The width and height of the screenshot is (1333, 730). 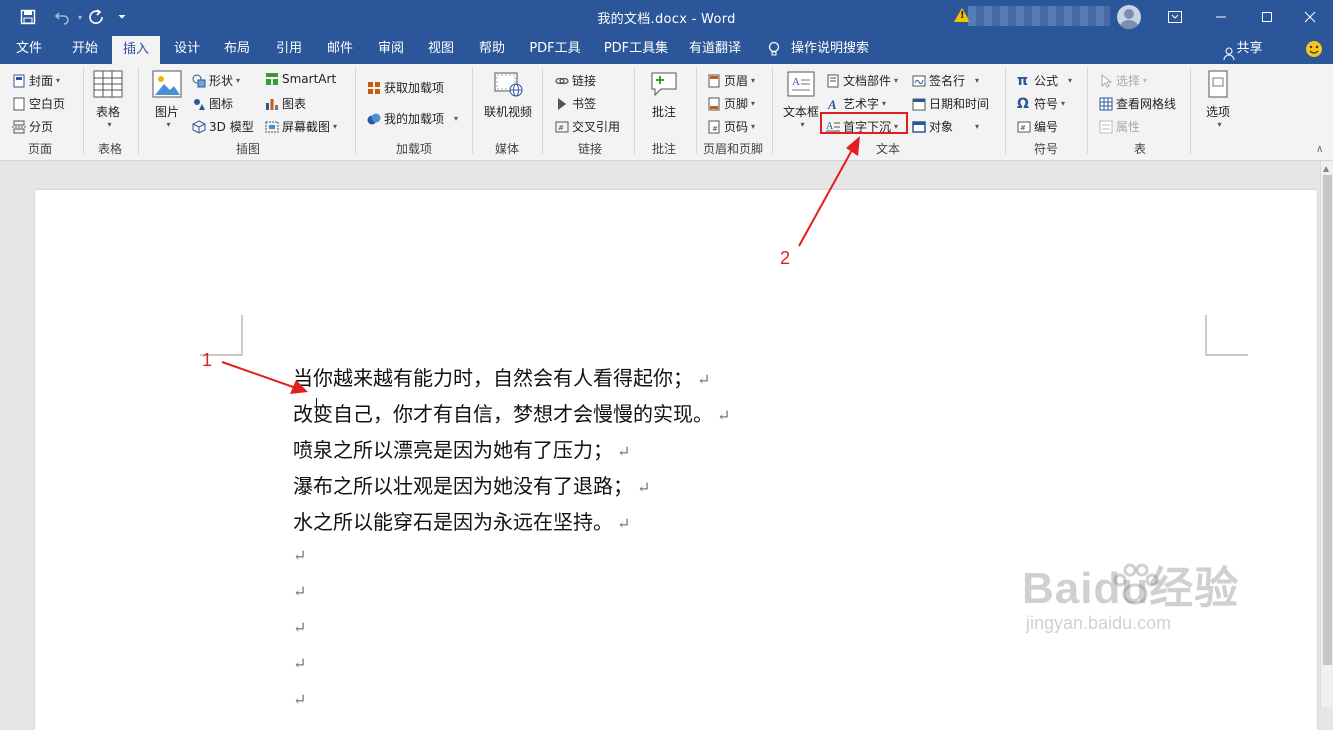 I want to click on collapse-ribbon-icon: ∧, so click(x=1319, y=149).